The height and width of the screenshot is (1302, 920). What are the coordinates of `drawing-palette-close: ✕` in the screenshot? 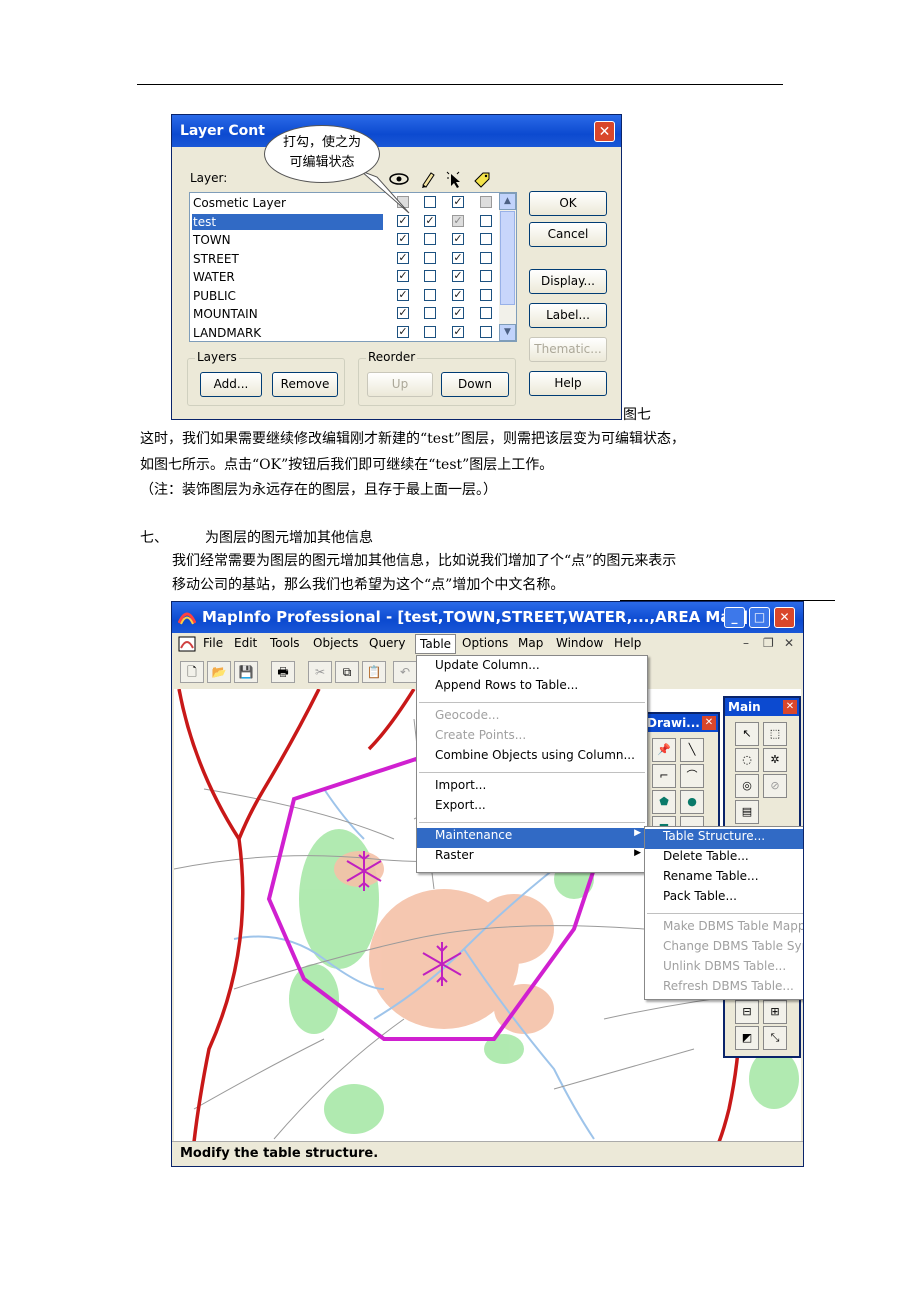 It's located at (709, 723).